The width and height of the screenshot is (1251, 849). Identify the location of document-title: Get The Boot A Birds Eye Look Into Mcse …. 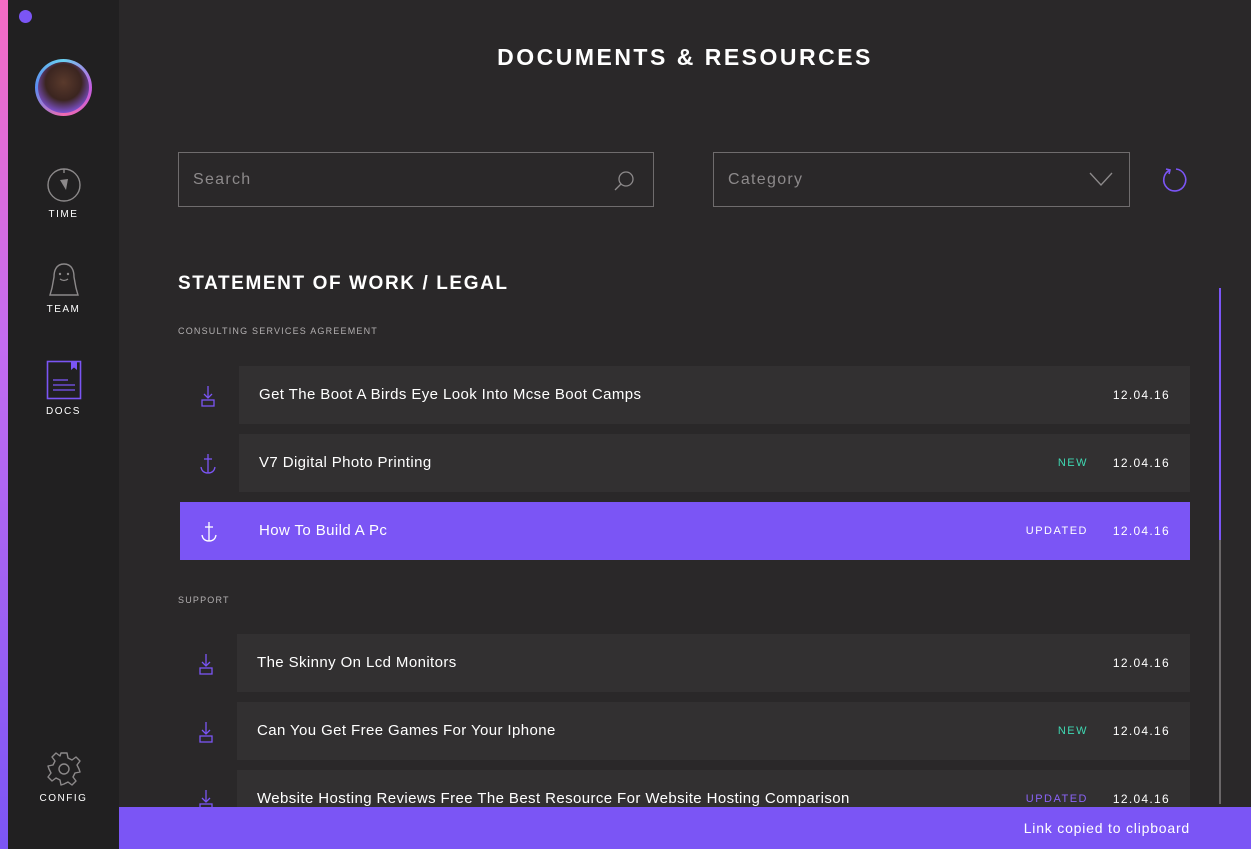
(450, 394).